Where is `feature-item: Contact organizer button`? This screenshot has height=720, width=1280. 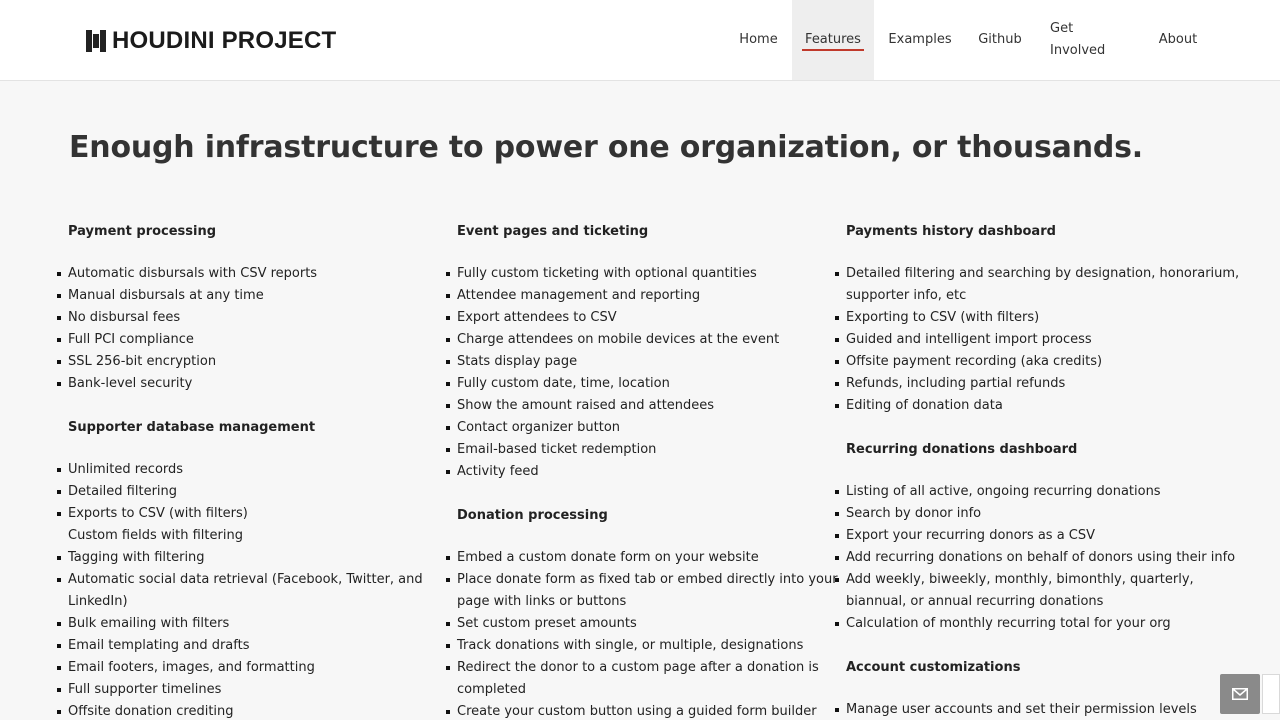 feature-item: Contact organizer button is located at coordinates (533, 428).